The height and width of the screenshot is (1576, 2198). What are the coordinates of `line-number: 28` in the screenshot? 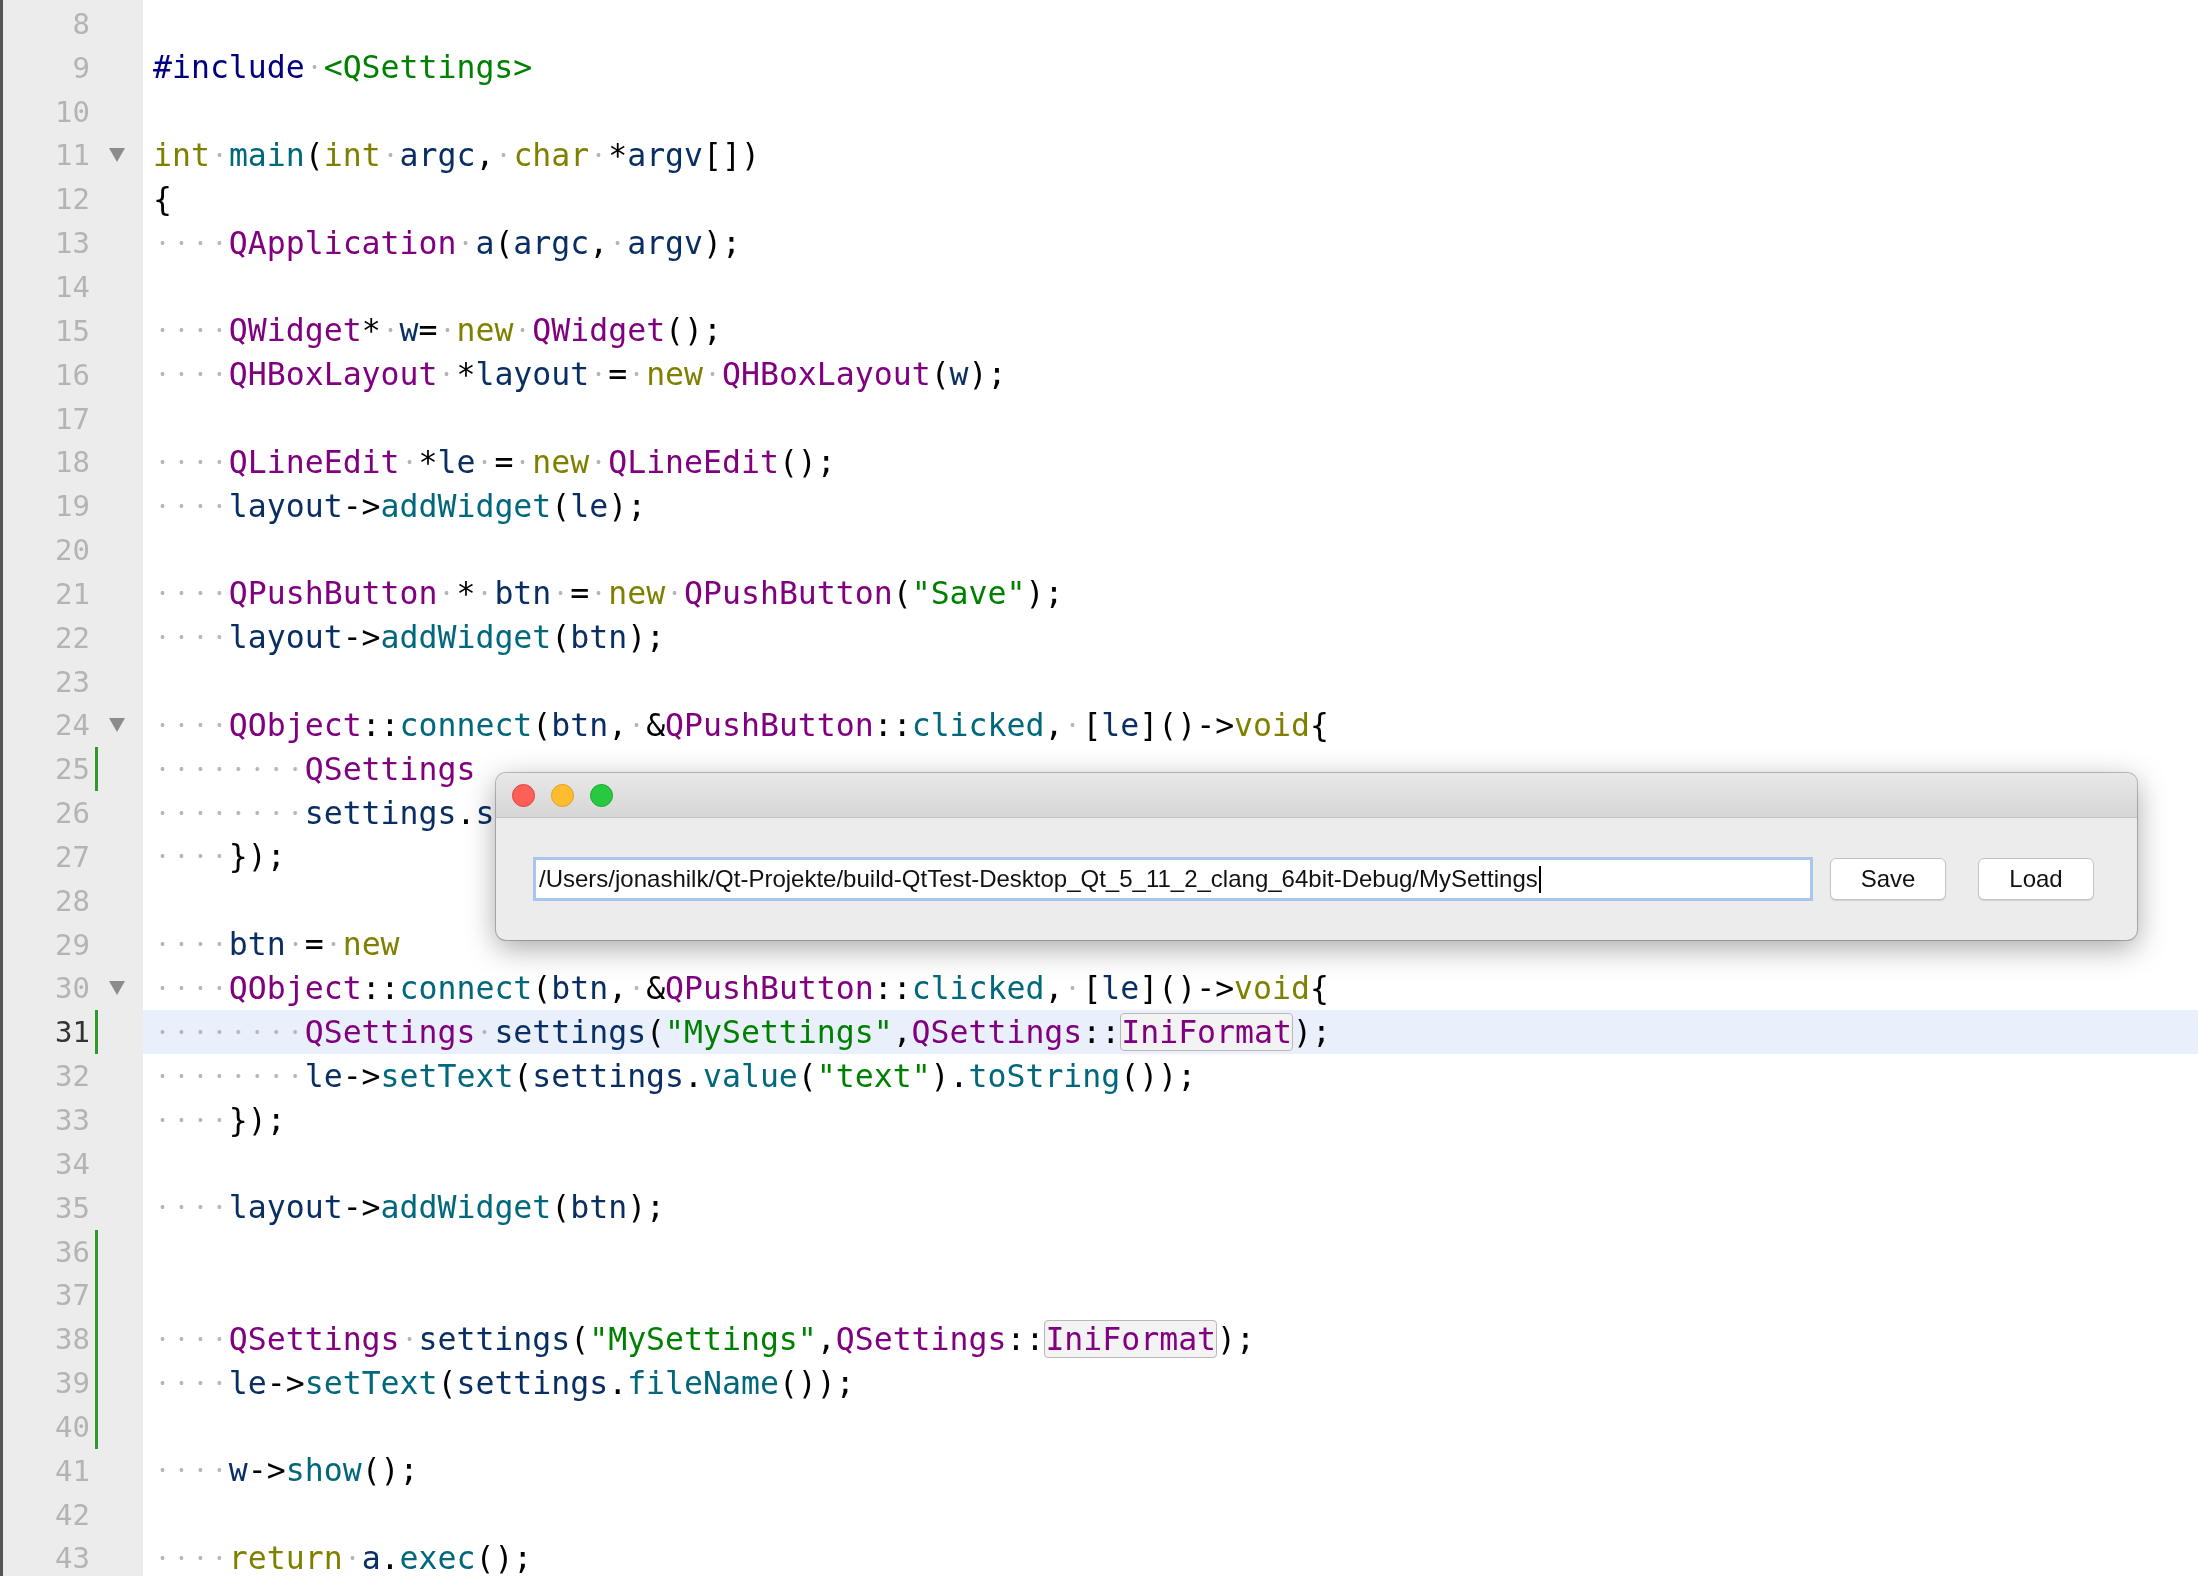 It's located at (72, 900).